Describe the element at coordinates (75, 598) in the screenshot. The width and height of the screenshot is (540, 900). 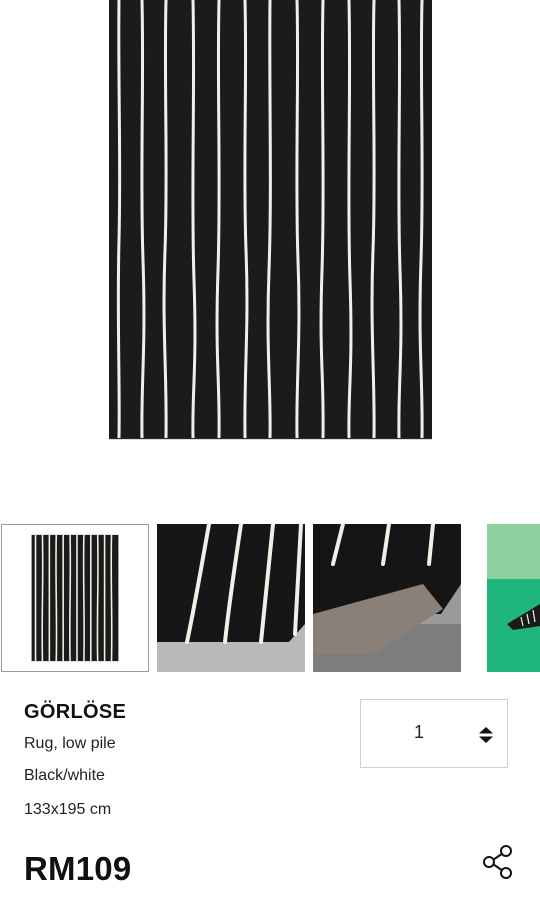
I see `thumbnail-full-rug` at that location.